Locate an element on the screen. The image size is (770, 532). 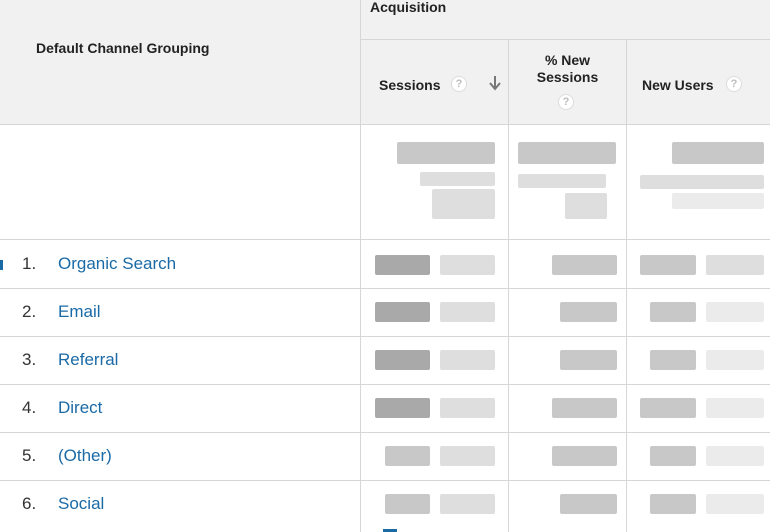
table-row: 2. Email is located at coordinates (385, 313).